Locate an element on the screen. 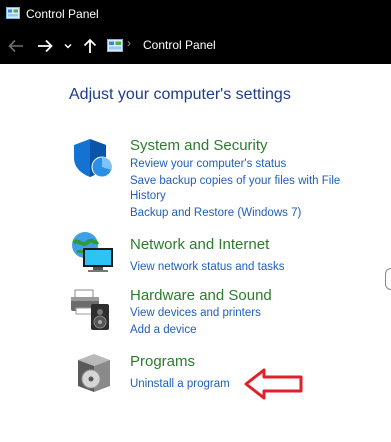  printer-speaker-icon is located at coordinates (90, 309).